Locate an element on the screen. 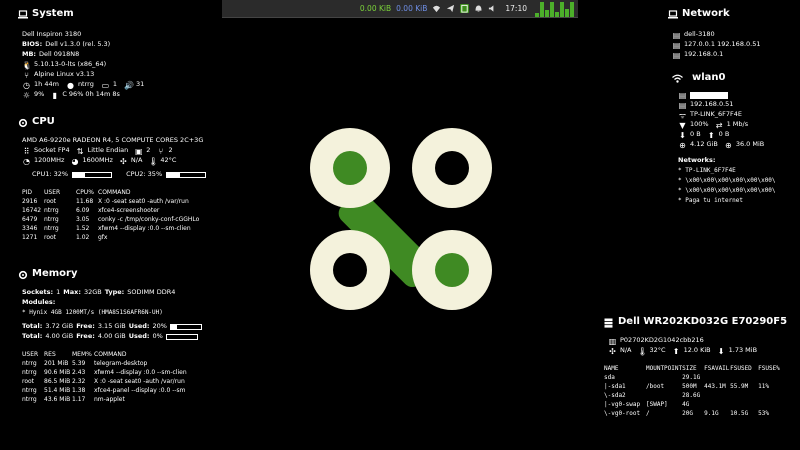 The image size is (800, 450). wlan-header: wlan0 is located at coordinates (736, 78).